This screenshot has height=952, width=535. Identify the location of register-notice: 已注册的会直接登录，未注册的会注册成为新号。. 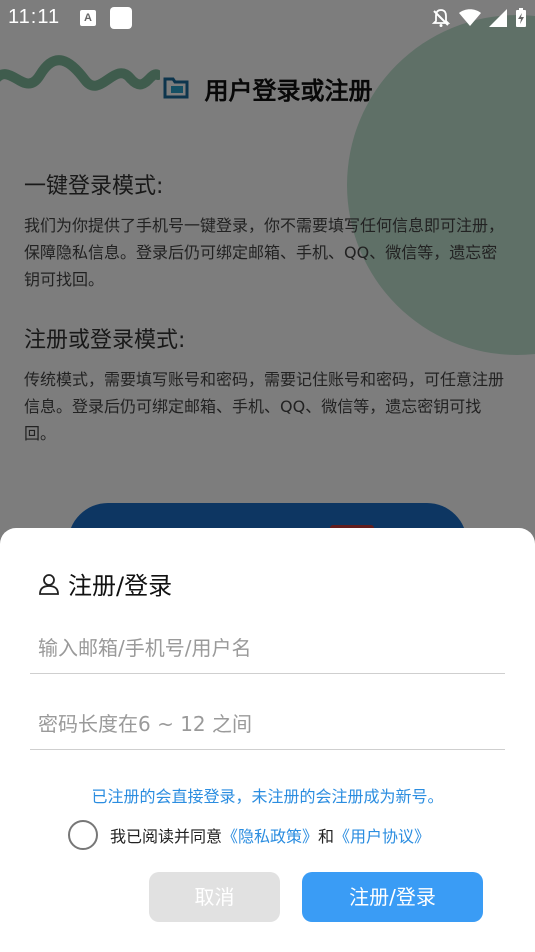
(267, 796).